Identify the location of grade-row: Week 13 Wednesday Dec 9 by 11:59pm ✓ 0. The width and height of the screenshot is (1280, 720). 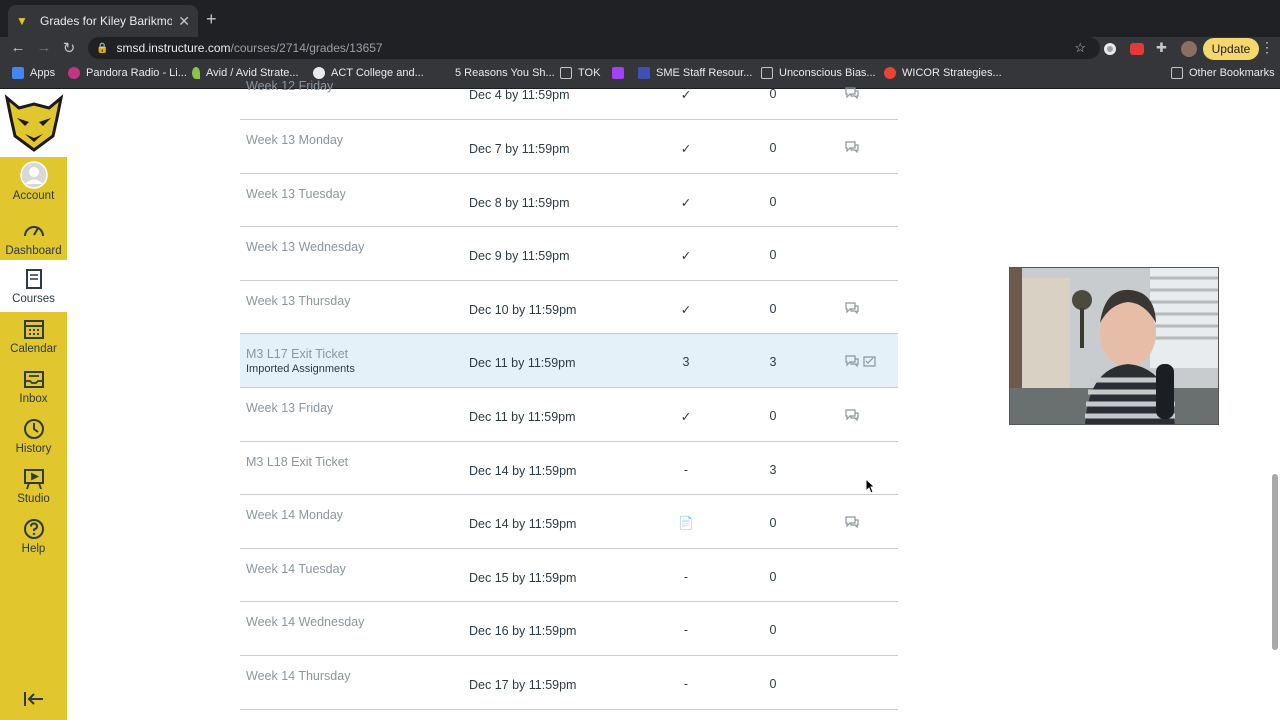
(569, 254).